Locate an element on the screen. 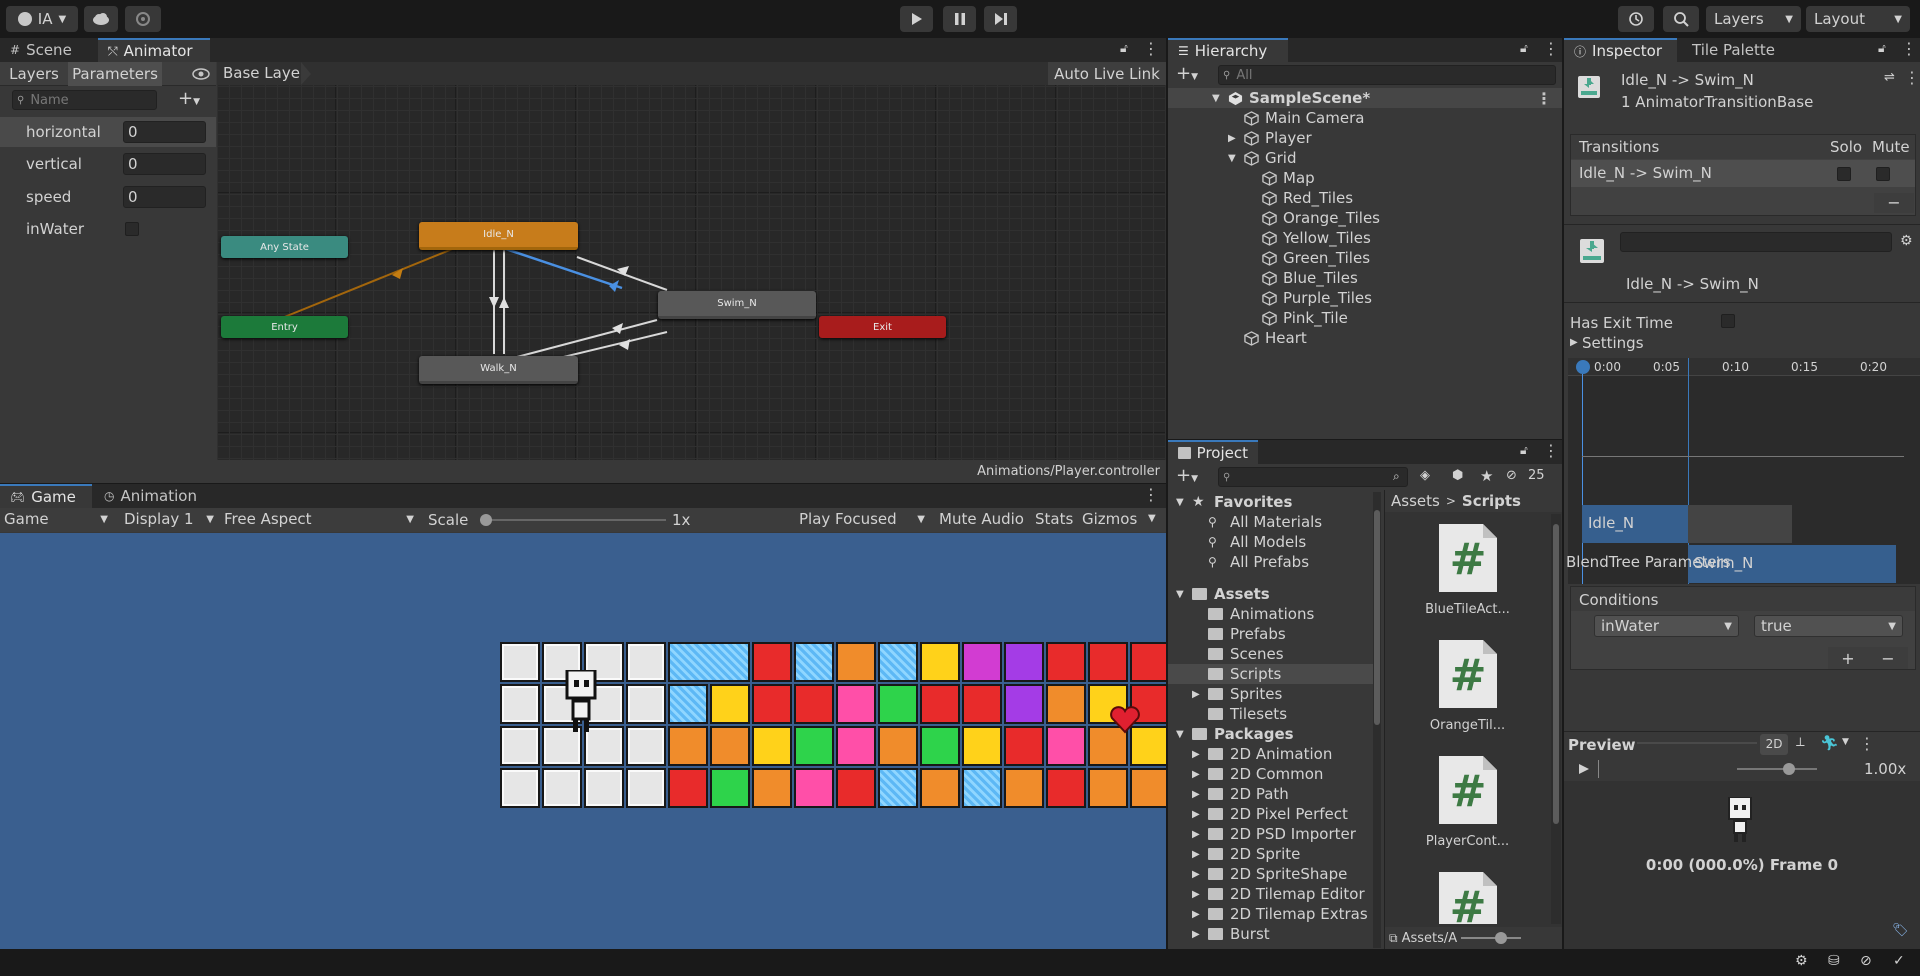 Image resolution: width=1920 pixels, height=976 pixels. favorite-item: ⚲ All Models is located at coordinates (1270, 542).